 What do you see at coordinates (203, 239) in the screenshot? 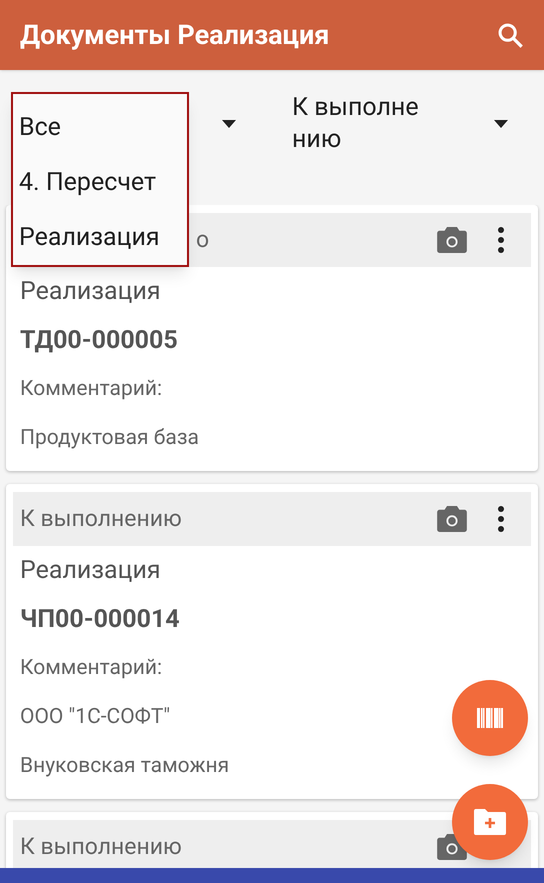
I see `status-label: о` at bounding box center [203, 239].